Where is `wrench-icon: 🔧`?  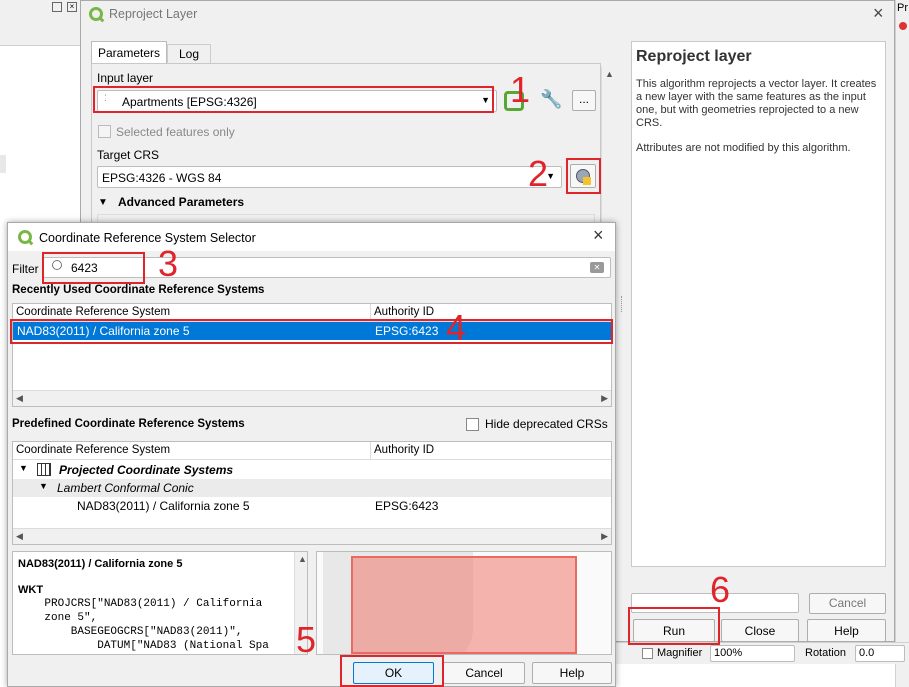
wrench-icon: 🔧 is located at coordinates (551, 99).